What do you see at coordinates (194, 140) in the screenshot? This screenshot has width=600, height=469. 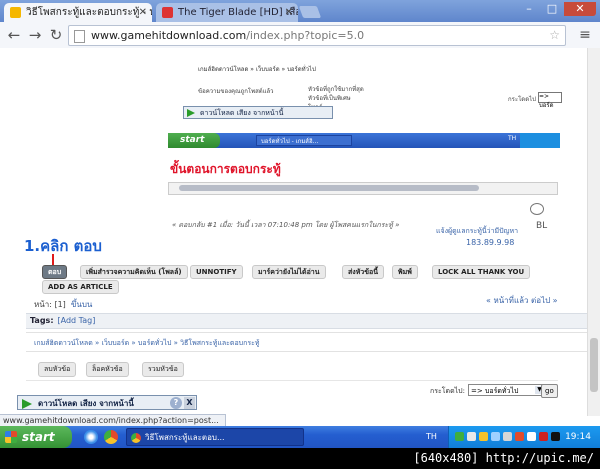 I see `embedded-start-button: start` at bounding box center [194, 140].